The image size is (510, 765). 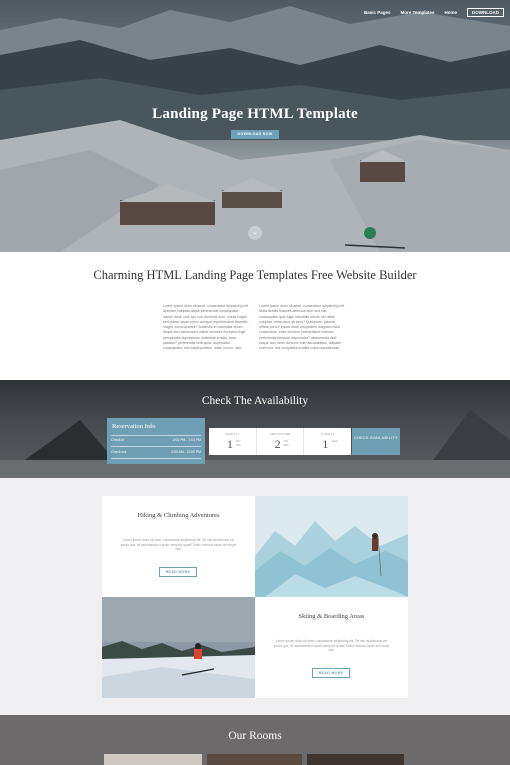 What do you see at coordinates (418, 12) in the screenshot?
I see `nav-more-templates: More Templates` at bounding box center [418, 12].